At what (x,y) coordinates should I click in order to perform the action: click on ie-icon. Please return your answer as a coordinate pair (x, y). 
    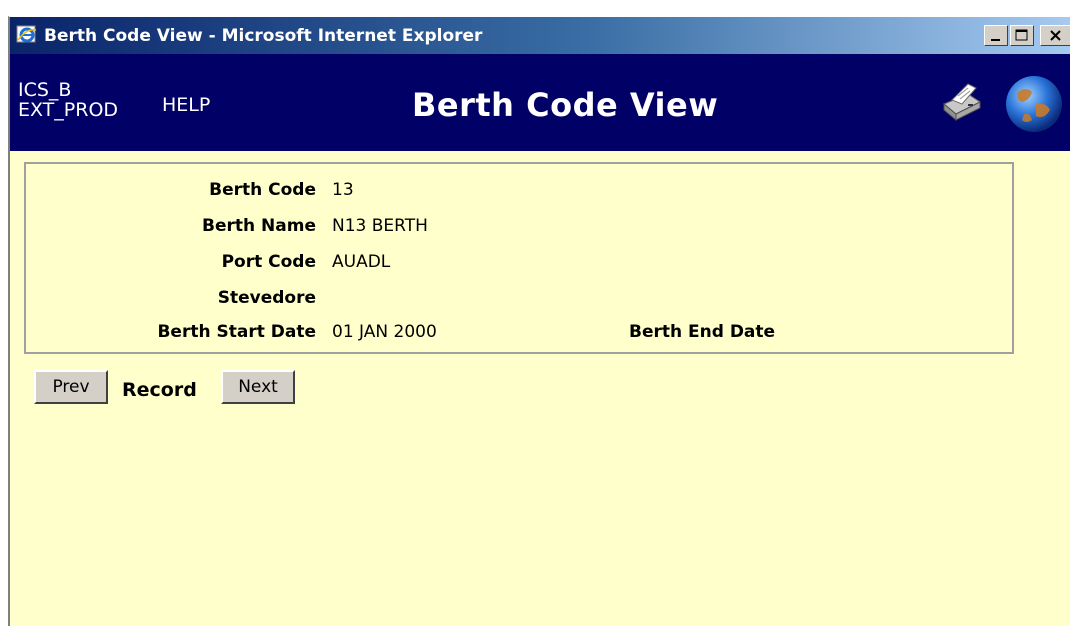
    Looking at the image, I should click on (26, 34).